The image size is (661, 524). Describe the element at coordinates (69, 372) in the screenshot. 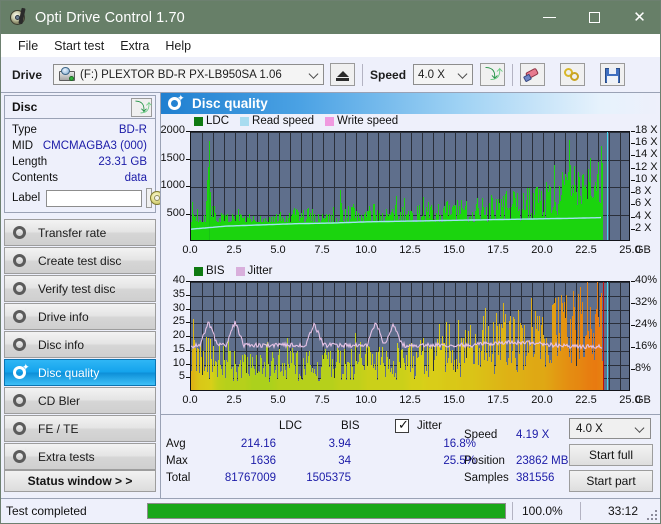

I see `sidebar-item-label: Disc quality` at that location.